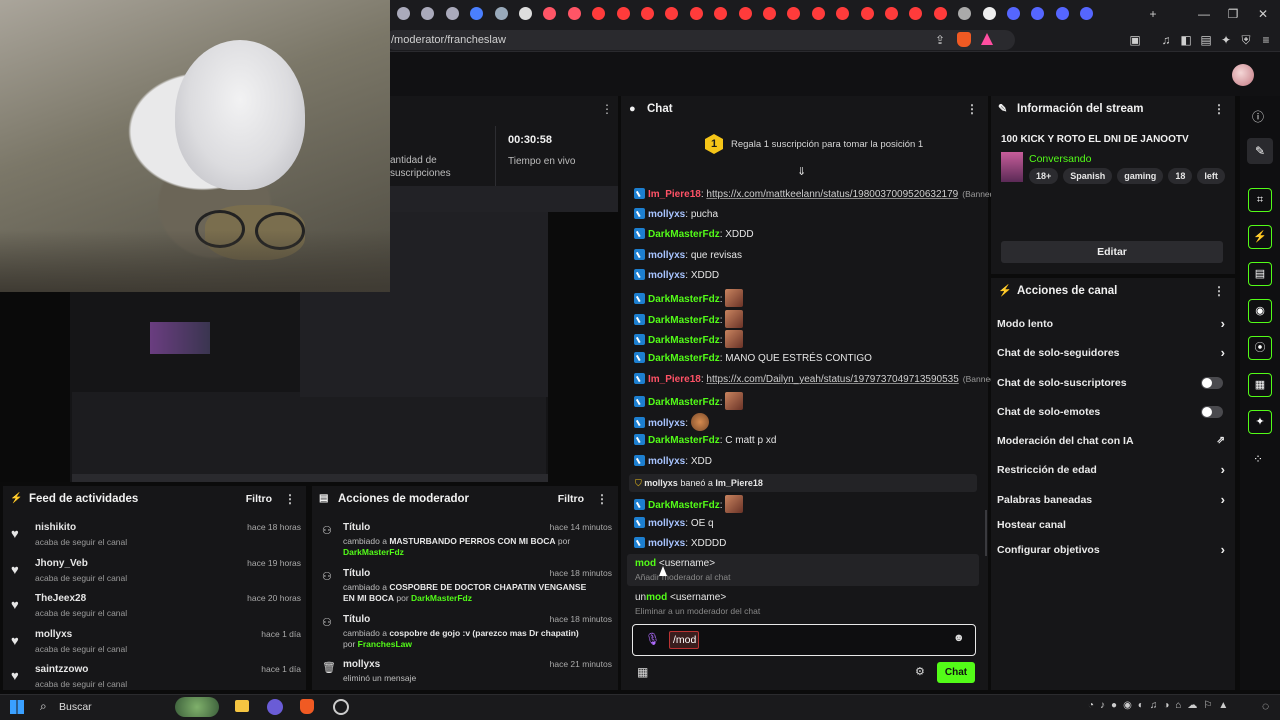 This screenshot has height=720, width=1280. Describe the element at coordinates (1258, 116) in the screenshot. I see `info-icon: ⓘ` at that location.